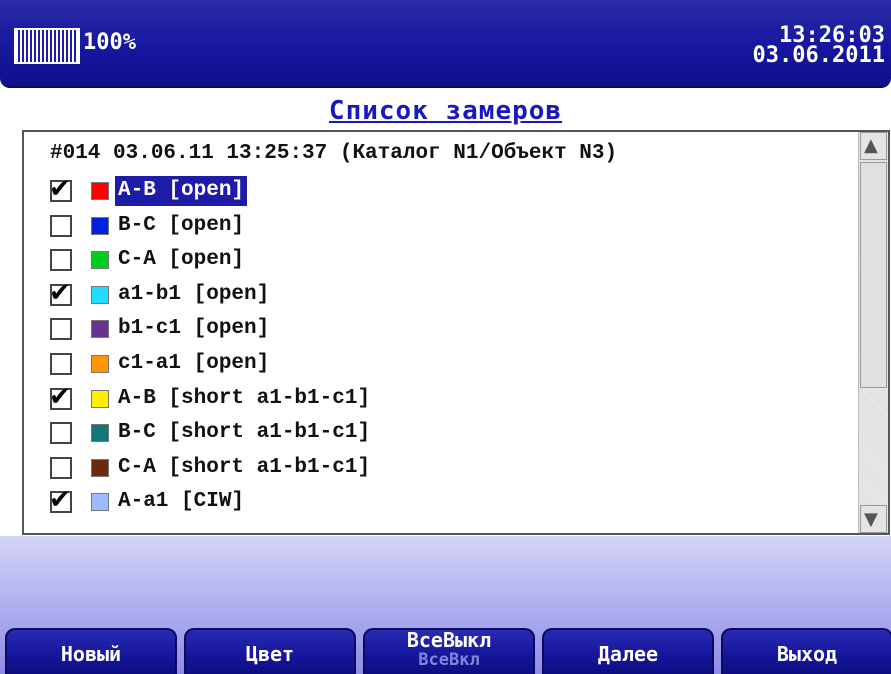  I want to click on page-title: Список замеров, so click(445, 111).